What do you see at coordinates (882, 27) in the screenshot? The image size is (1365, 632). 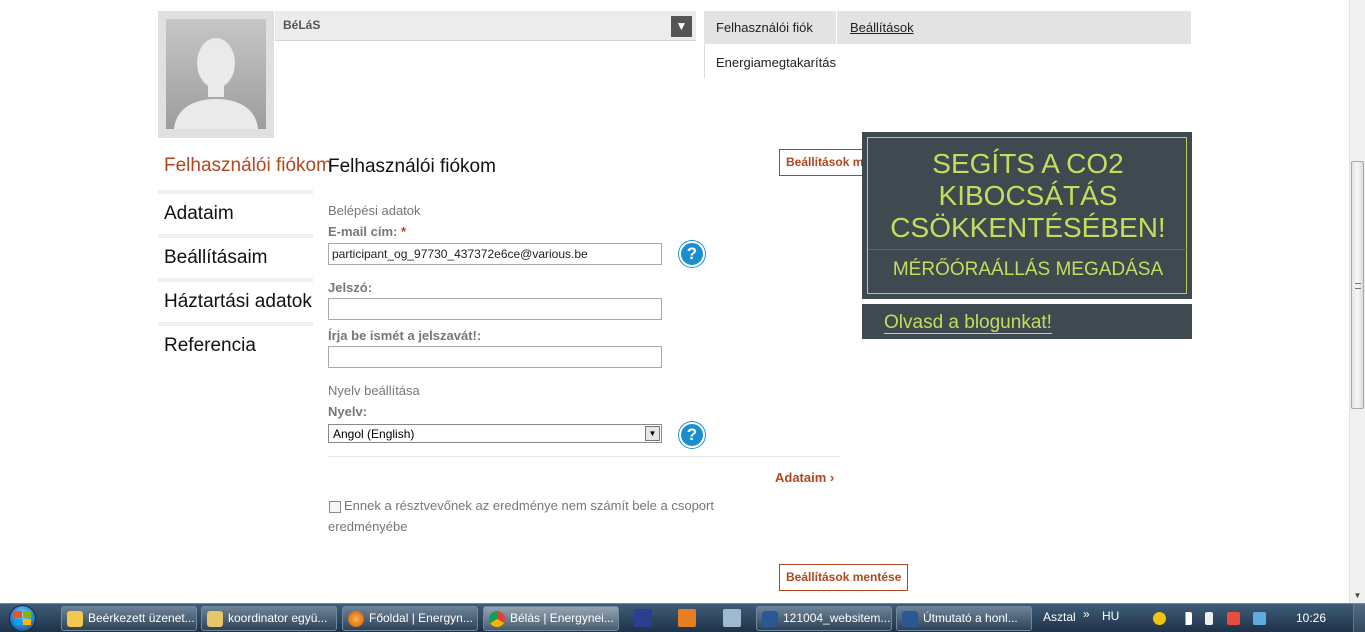 I see `tab-settings: Beállítások` at bounding box center [882, 27].